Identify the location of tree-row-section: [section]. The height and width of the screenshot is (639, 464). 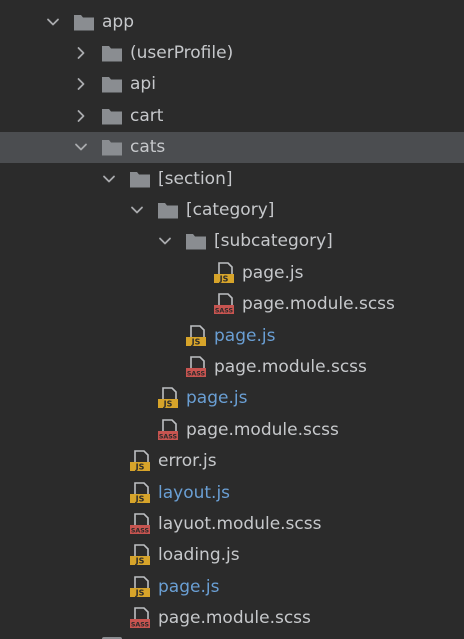
(232, 178).